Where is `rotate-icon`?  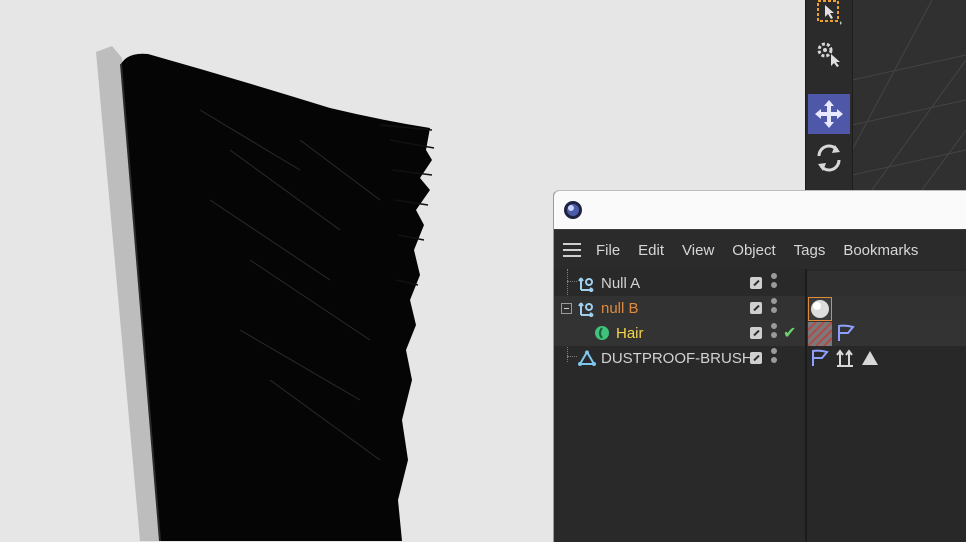
rotate-icon is located at coordinates (829, 158).